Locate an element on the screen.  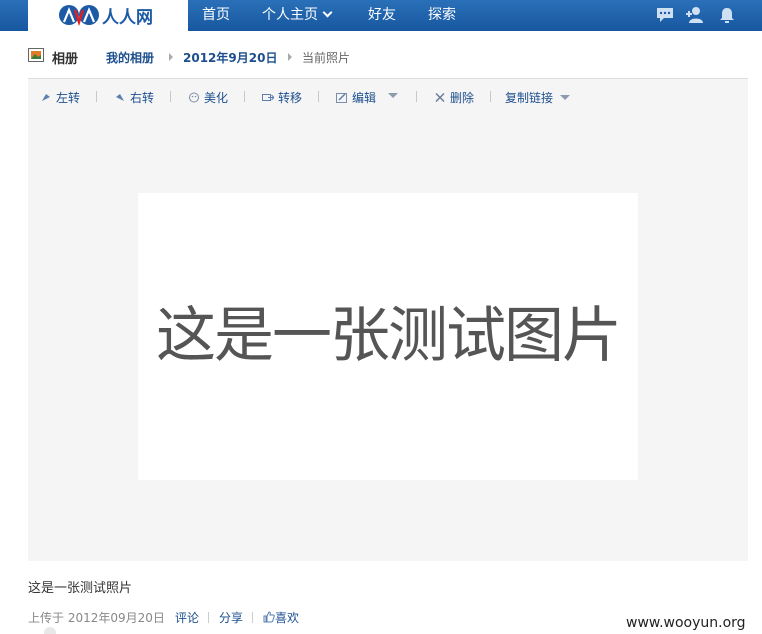
move-icon is located at coordinates (268, 97).